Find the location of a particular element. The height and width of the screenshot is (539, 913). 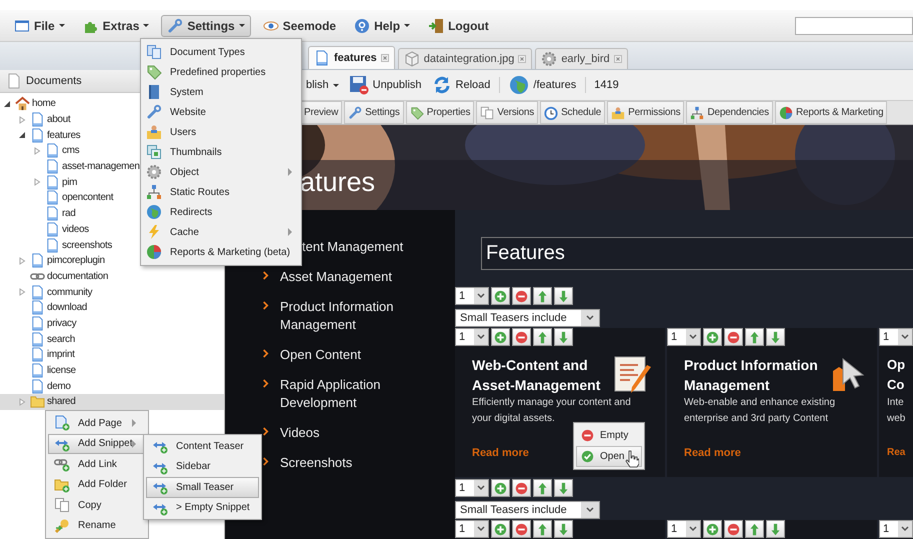

reload-button: Reload is located at coordinates (461, 85).